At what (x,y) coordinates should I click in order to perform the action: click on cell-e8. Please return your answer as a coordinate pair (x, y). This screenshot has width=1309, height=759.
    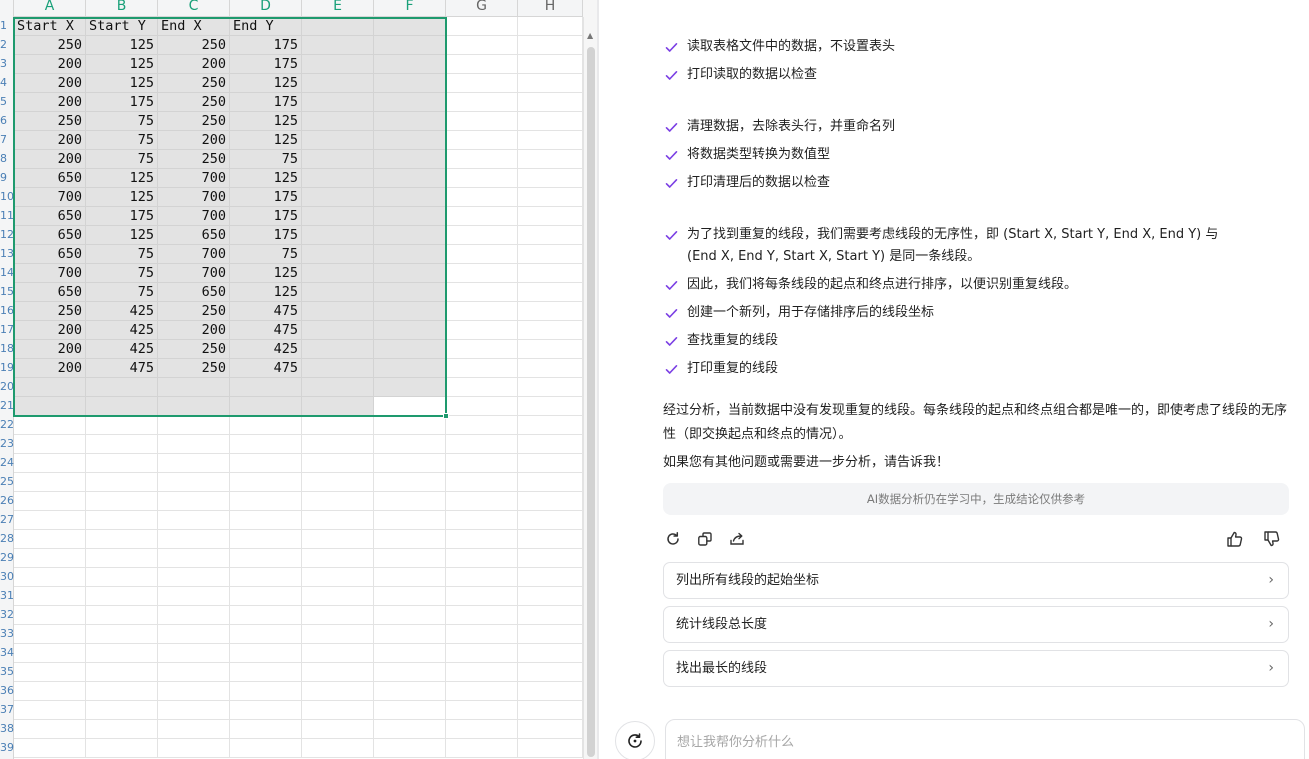
    Looking at the image, I should click on (338, 159).